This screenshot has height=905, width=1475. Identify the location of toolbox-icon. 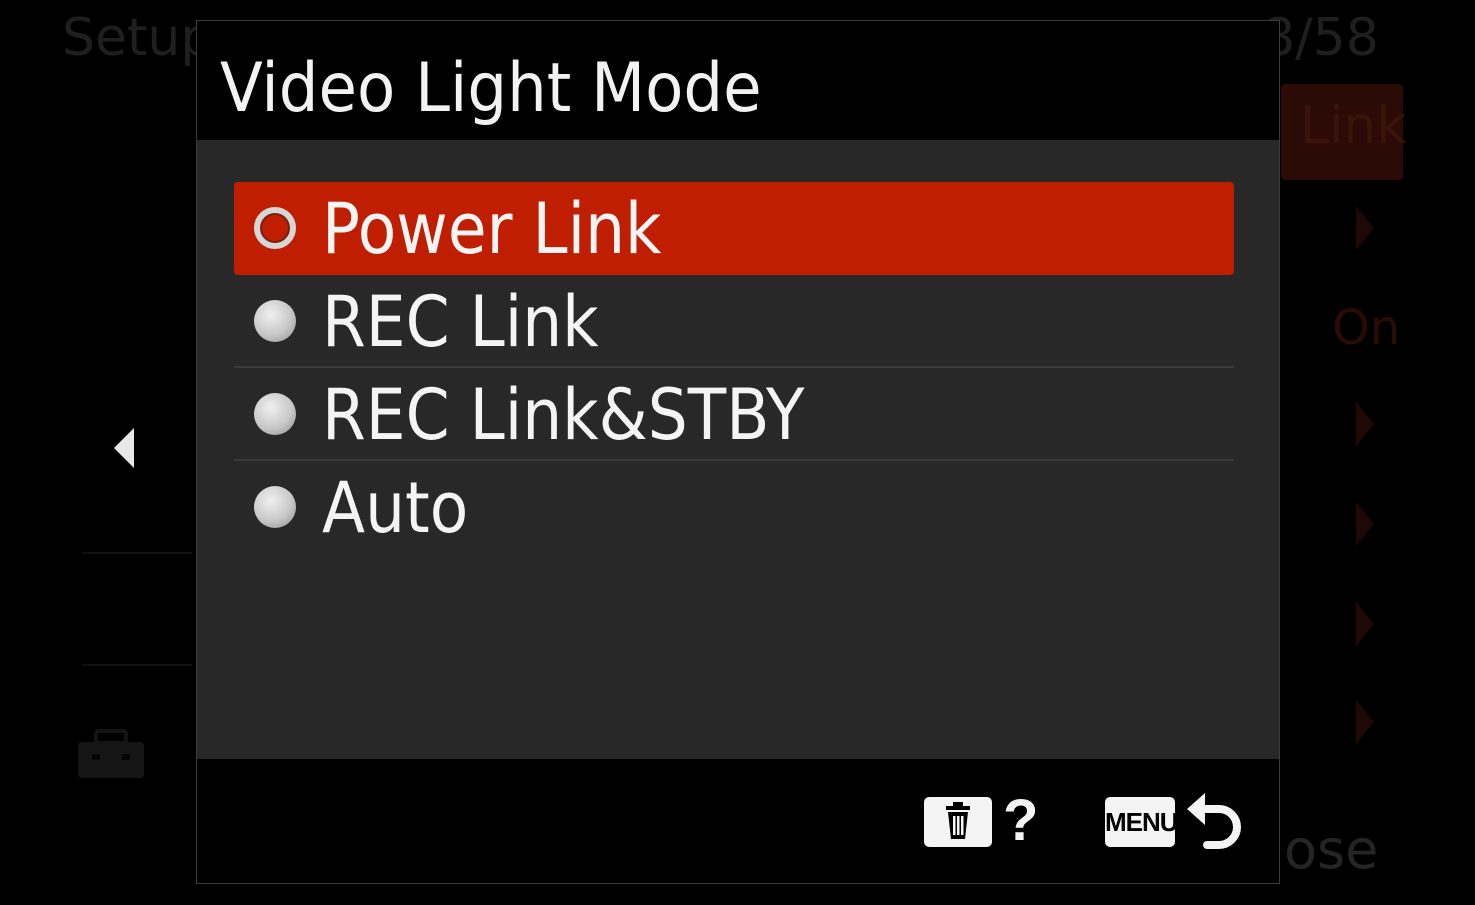
(111, 753).